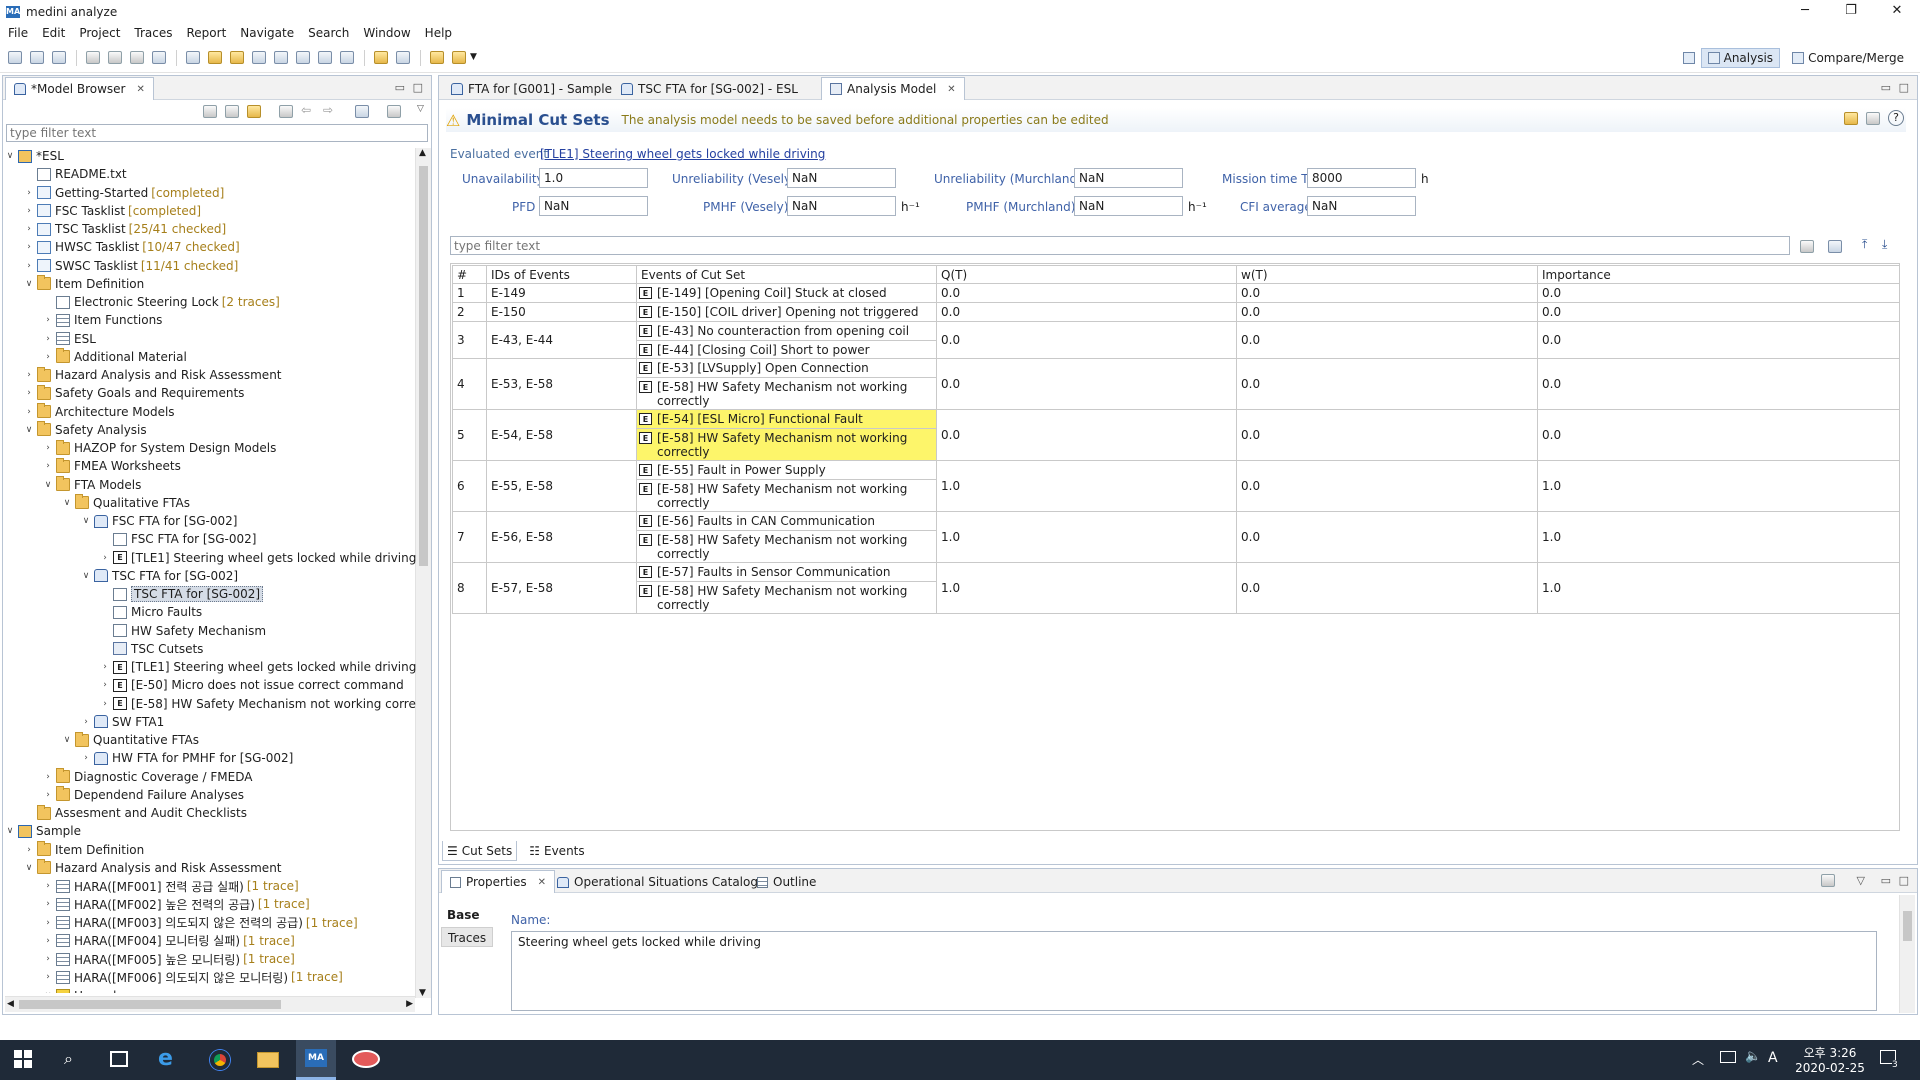 The width and height of the screenshot is (1920, 1080). Describe the element at coordinates (159, 576) in the screenshot. I see `tree-node: ∨ TSC FTA for [SG-002]` at that location.